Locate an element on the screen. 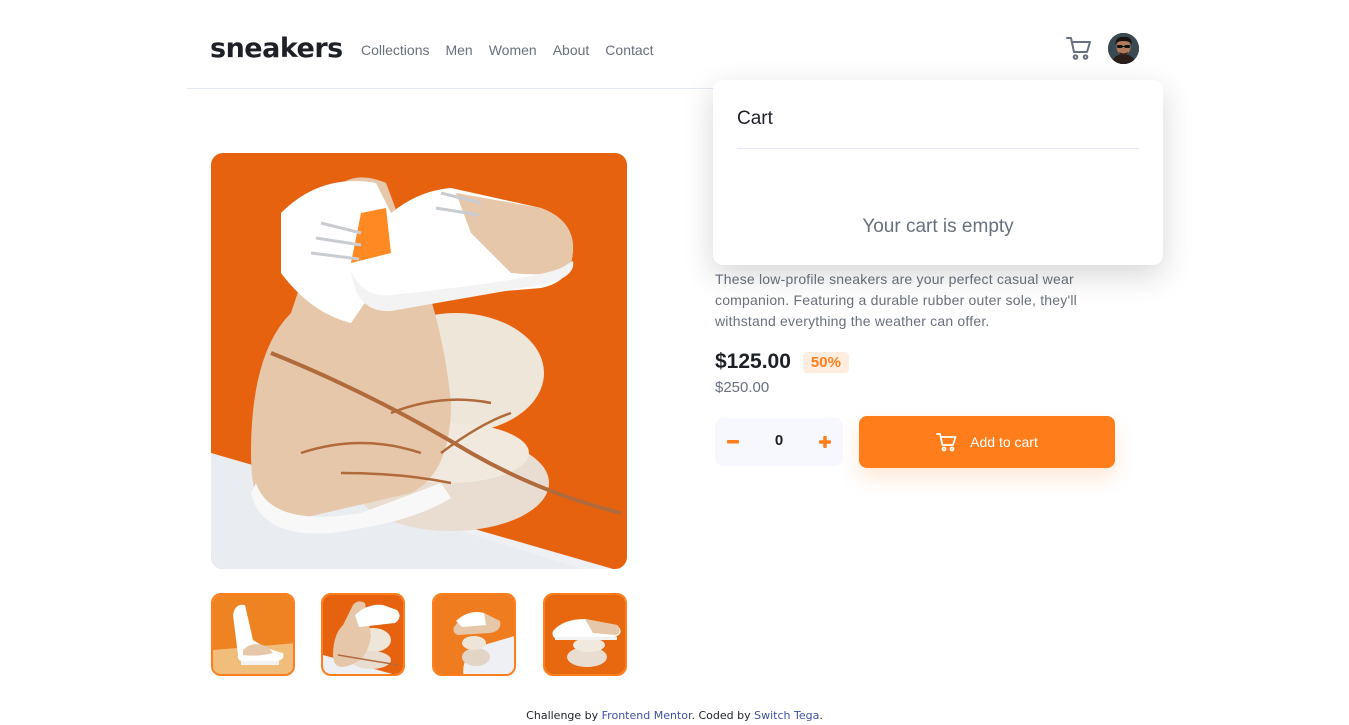 This screenshot has height=725, width=1349. footer-middle: . Coded by is located at coordinates (723, 715).